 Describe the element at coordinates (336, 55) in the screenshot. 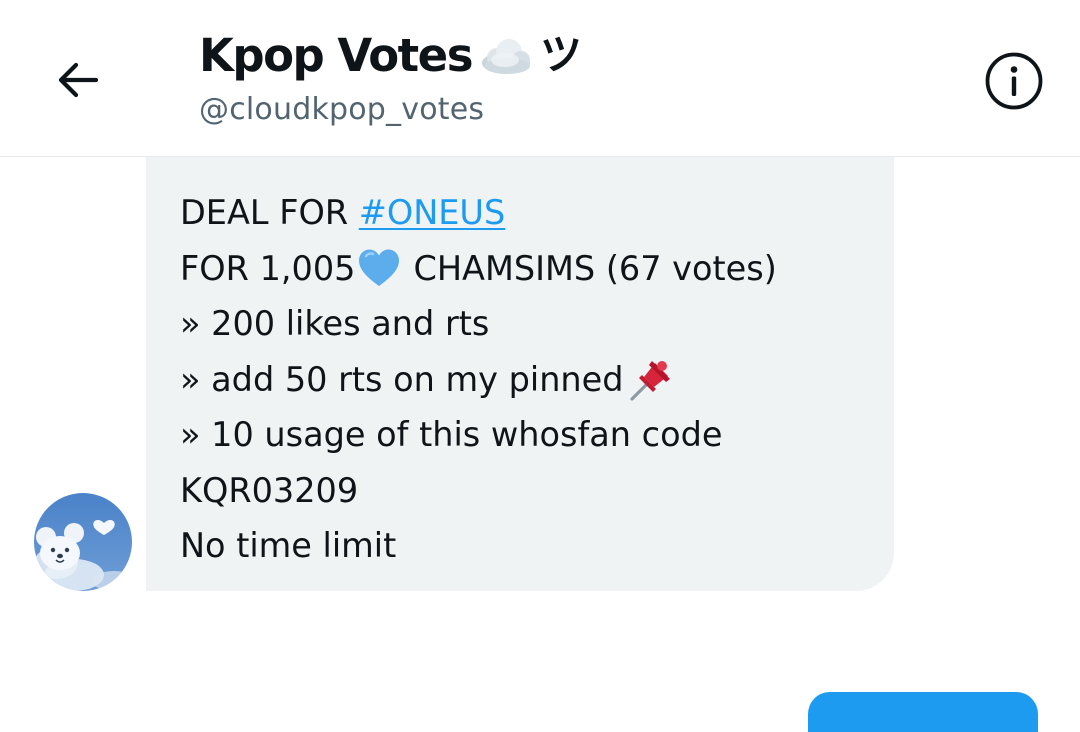

I see `conversation-title: Kpop Votes` at that location.